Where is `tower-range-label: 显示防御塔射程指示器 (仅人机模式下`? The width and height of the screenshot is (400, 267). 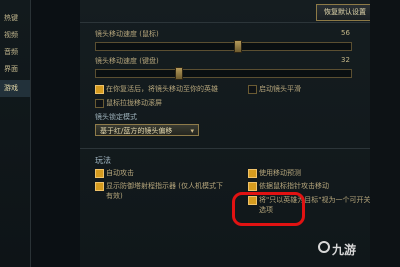
tower-range-label: 显示防御塔射程指示器 (仅人机模式下 is located at coordinates (164, 186).